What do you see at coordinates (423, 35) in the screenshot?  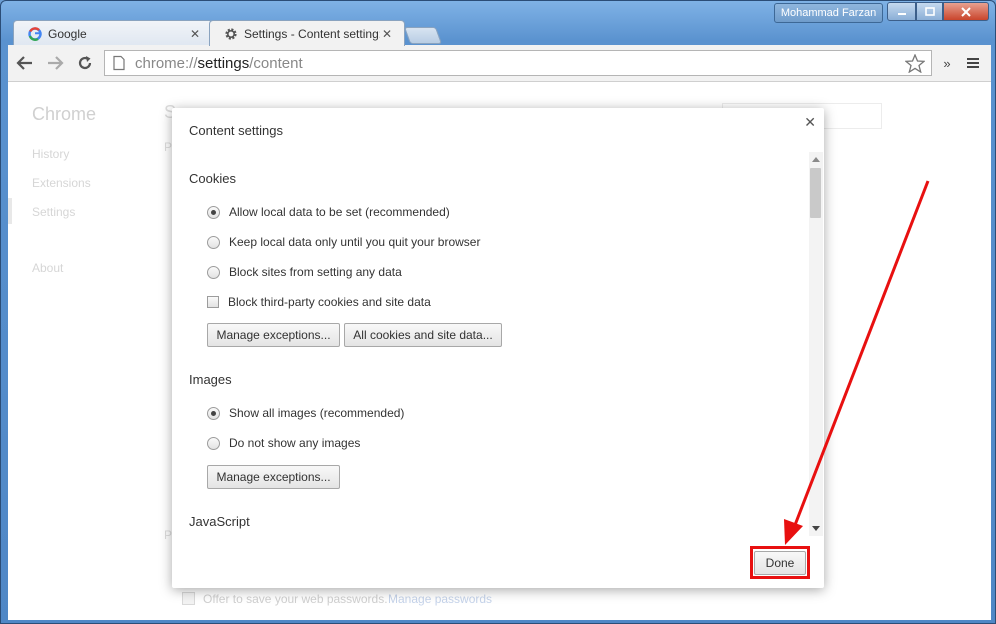 I see `new-tab-button` at bounding box center [423, 35].